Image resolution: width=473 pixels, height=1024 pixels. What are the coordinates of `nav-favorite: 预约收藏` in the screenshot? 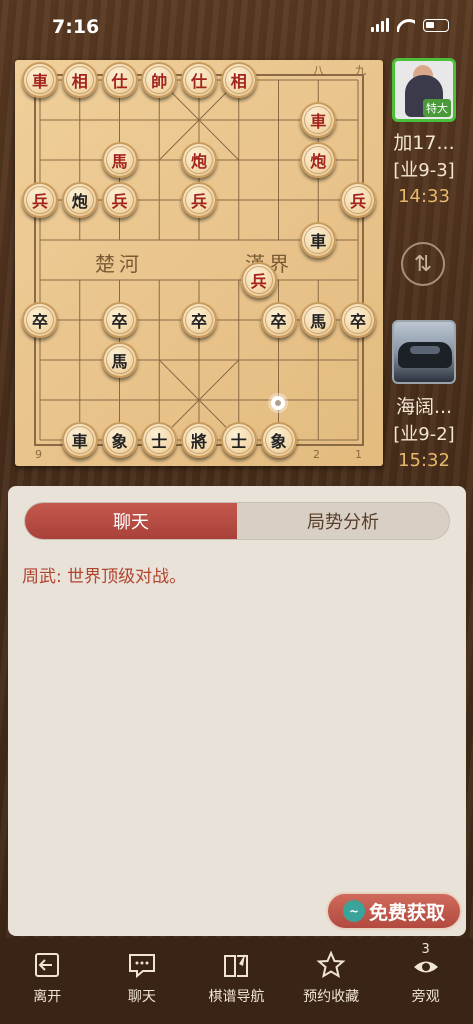 It's located at (331, 981).